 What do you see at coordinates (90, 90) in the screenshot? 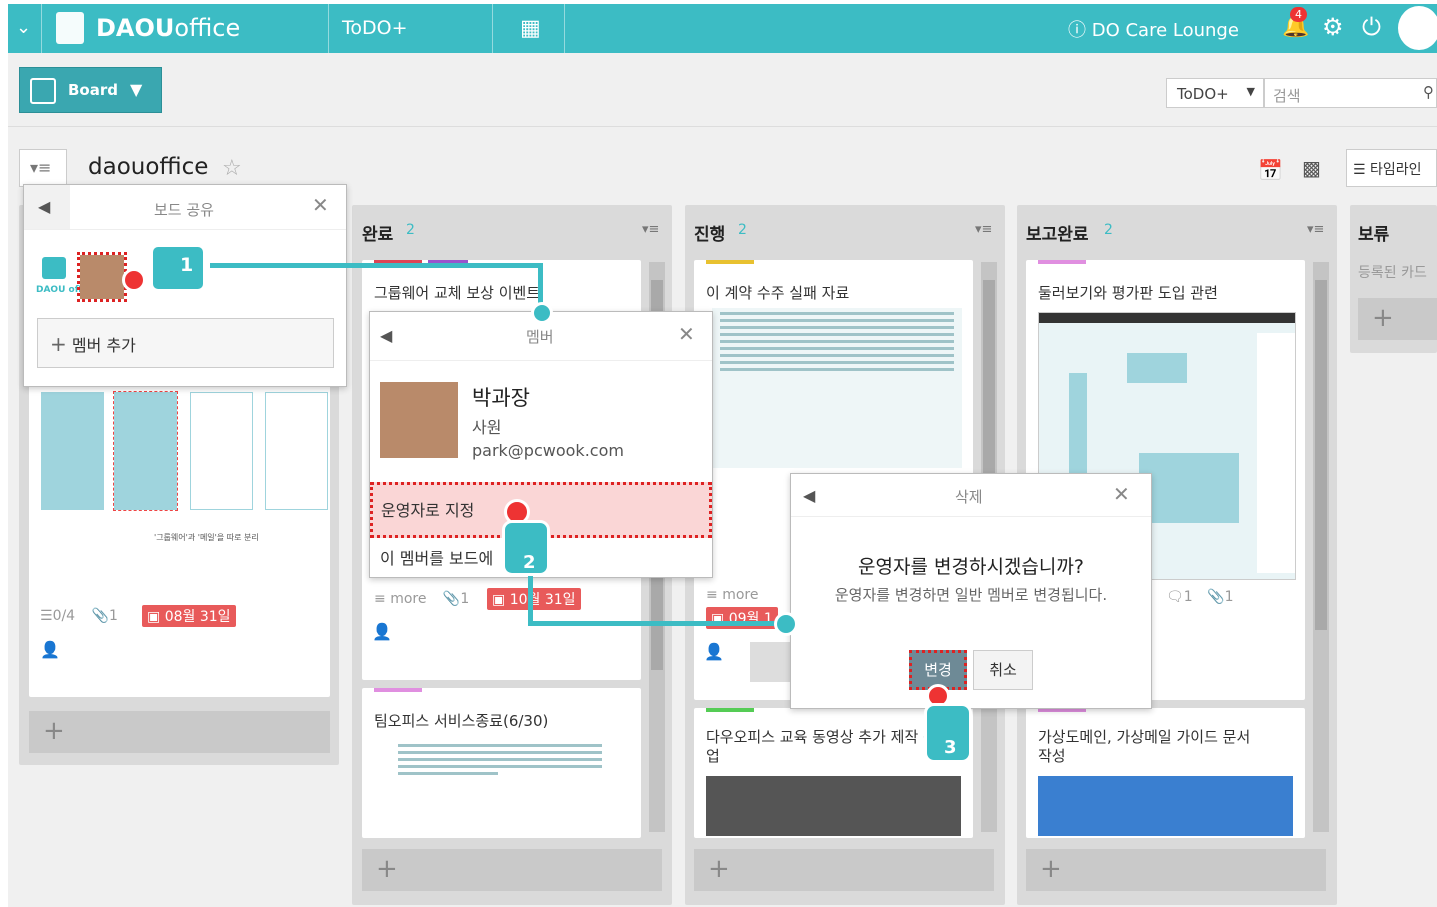
I see `board-button: Board ▼` at bounding box center [90, 90].